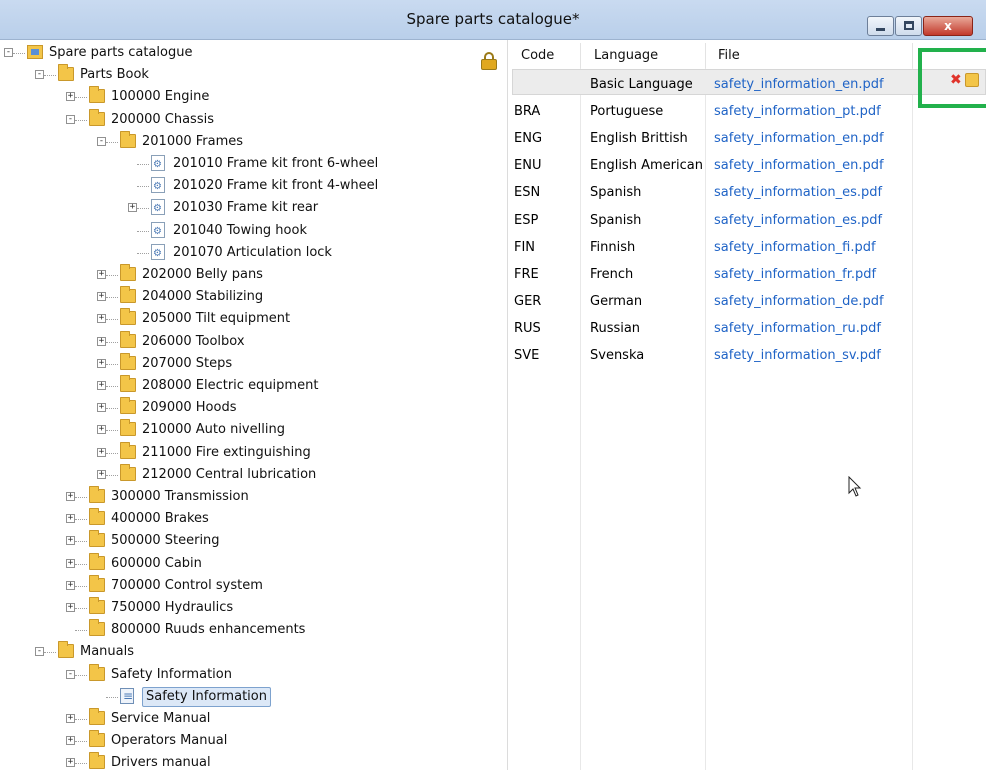 The width and height of the screenshot is (986, 770). Describe the element at coordinates (254, 696) in the screenshot. I see `tree-item: Safety Information` at that location.